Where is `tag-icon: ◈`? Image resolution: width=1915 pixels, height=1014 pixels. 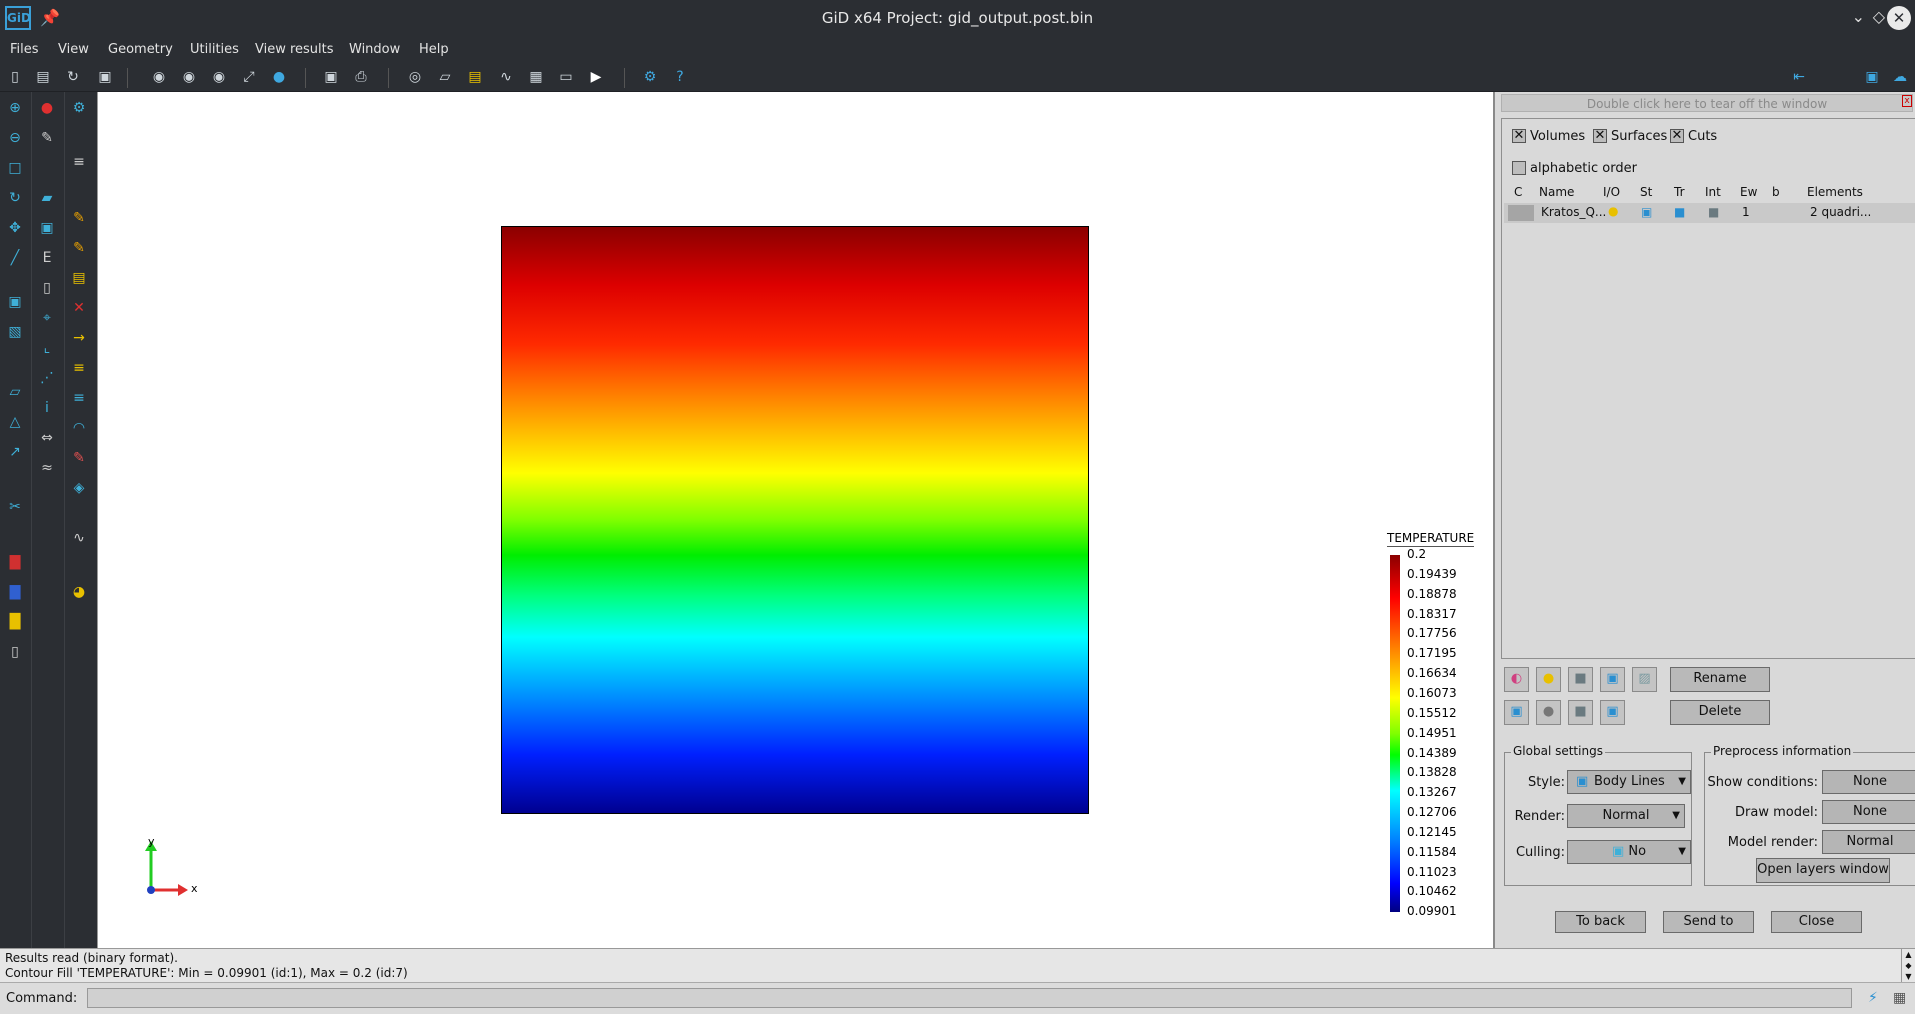
tag-icon: ◈ is located at coordinates (79, 488).